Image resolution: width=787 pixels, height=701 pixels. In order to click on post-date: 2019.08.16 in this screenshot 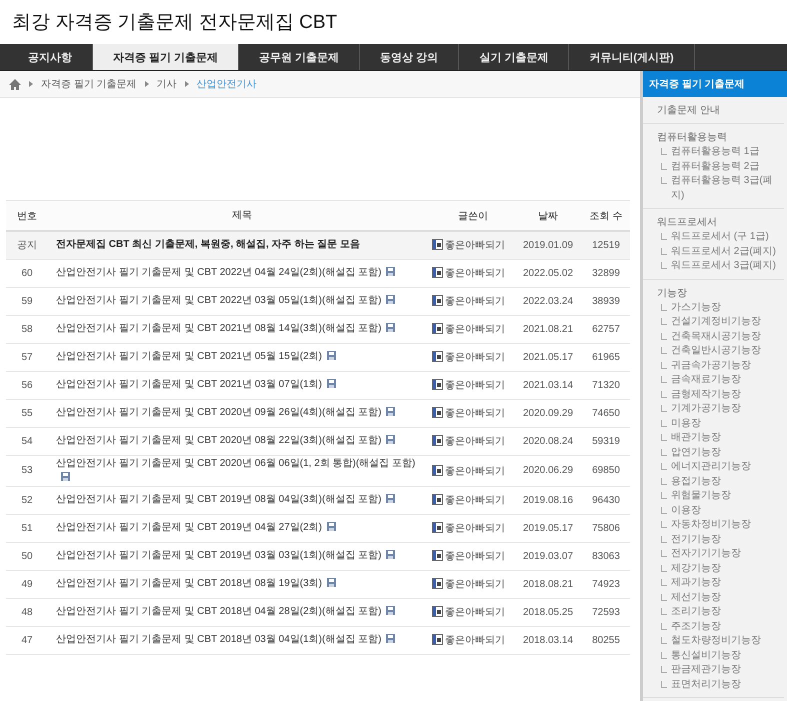, I will do `click(548, 500)`.